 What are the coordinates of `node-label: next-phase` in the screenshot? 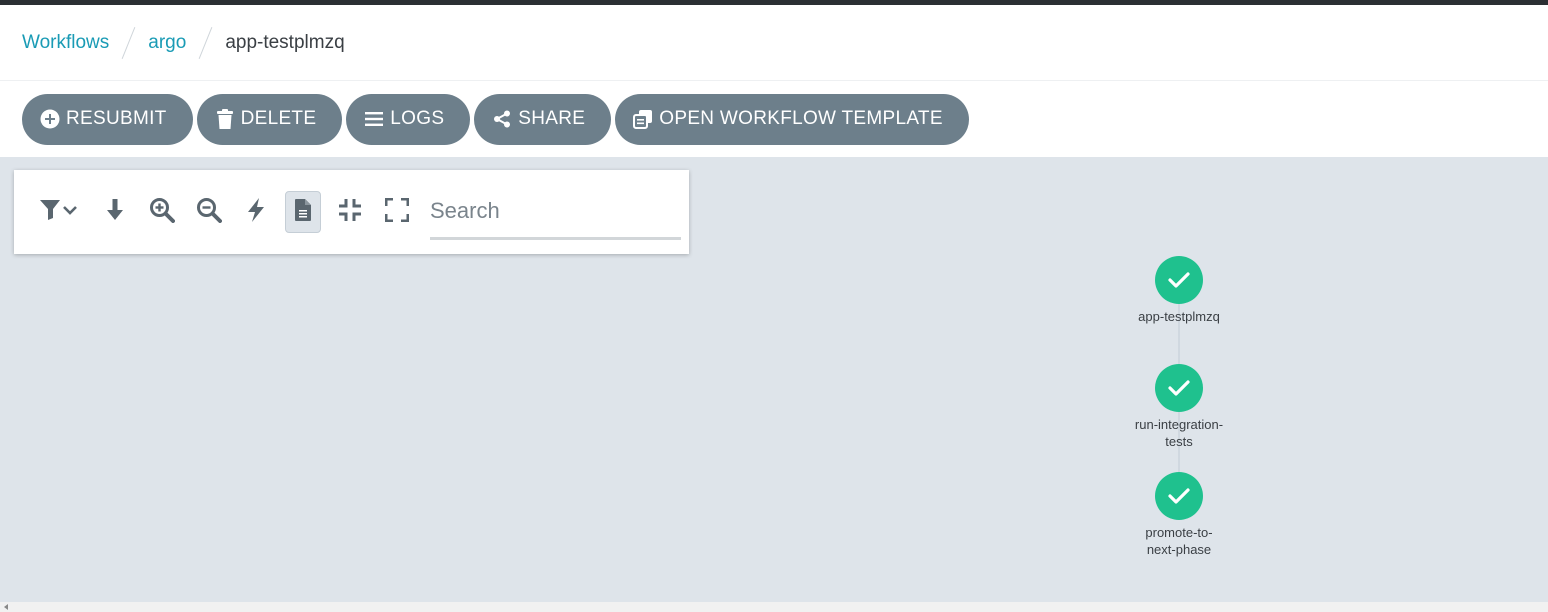 It's located at (1179, 549).